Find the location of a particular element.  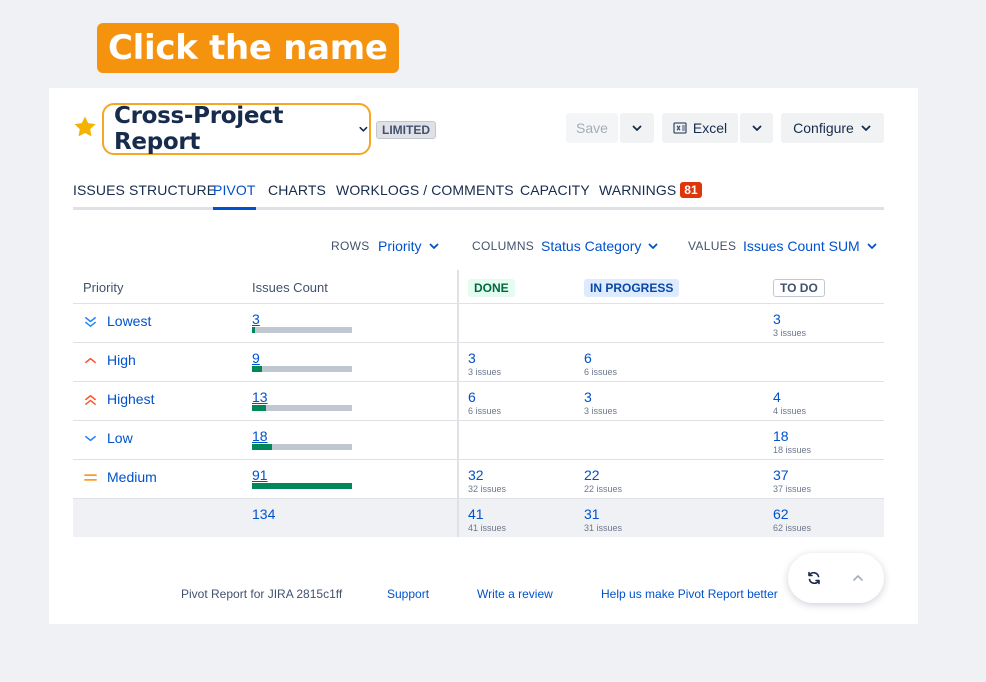

values-select: Issues Count SUM is located at coordinates (810, 246).